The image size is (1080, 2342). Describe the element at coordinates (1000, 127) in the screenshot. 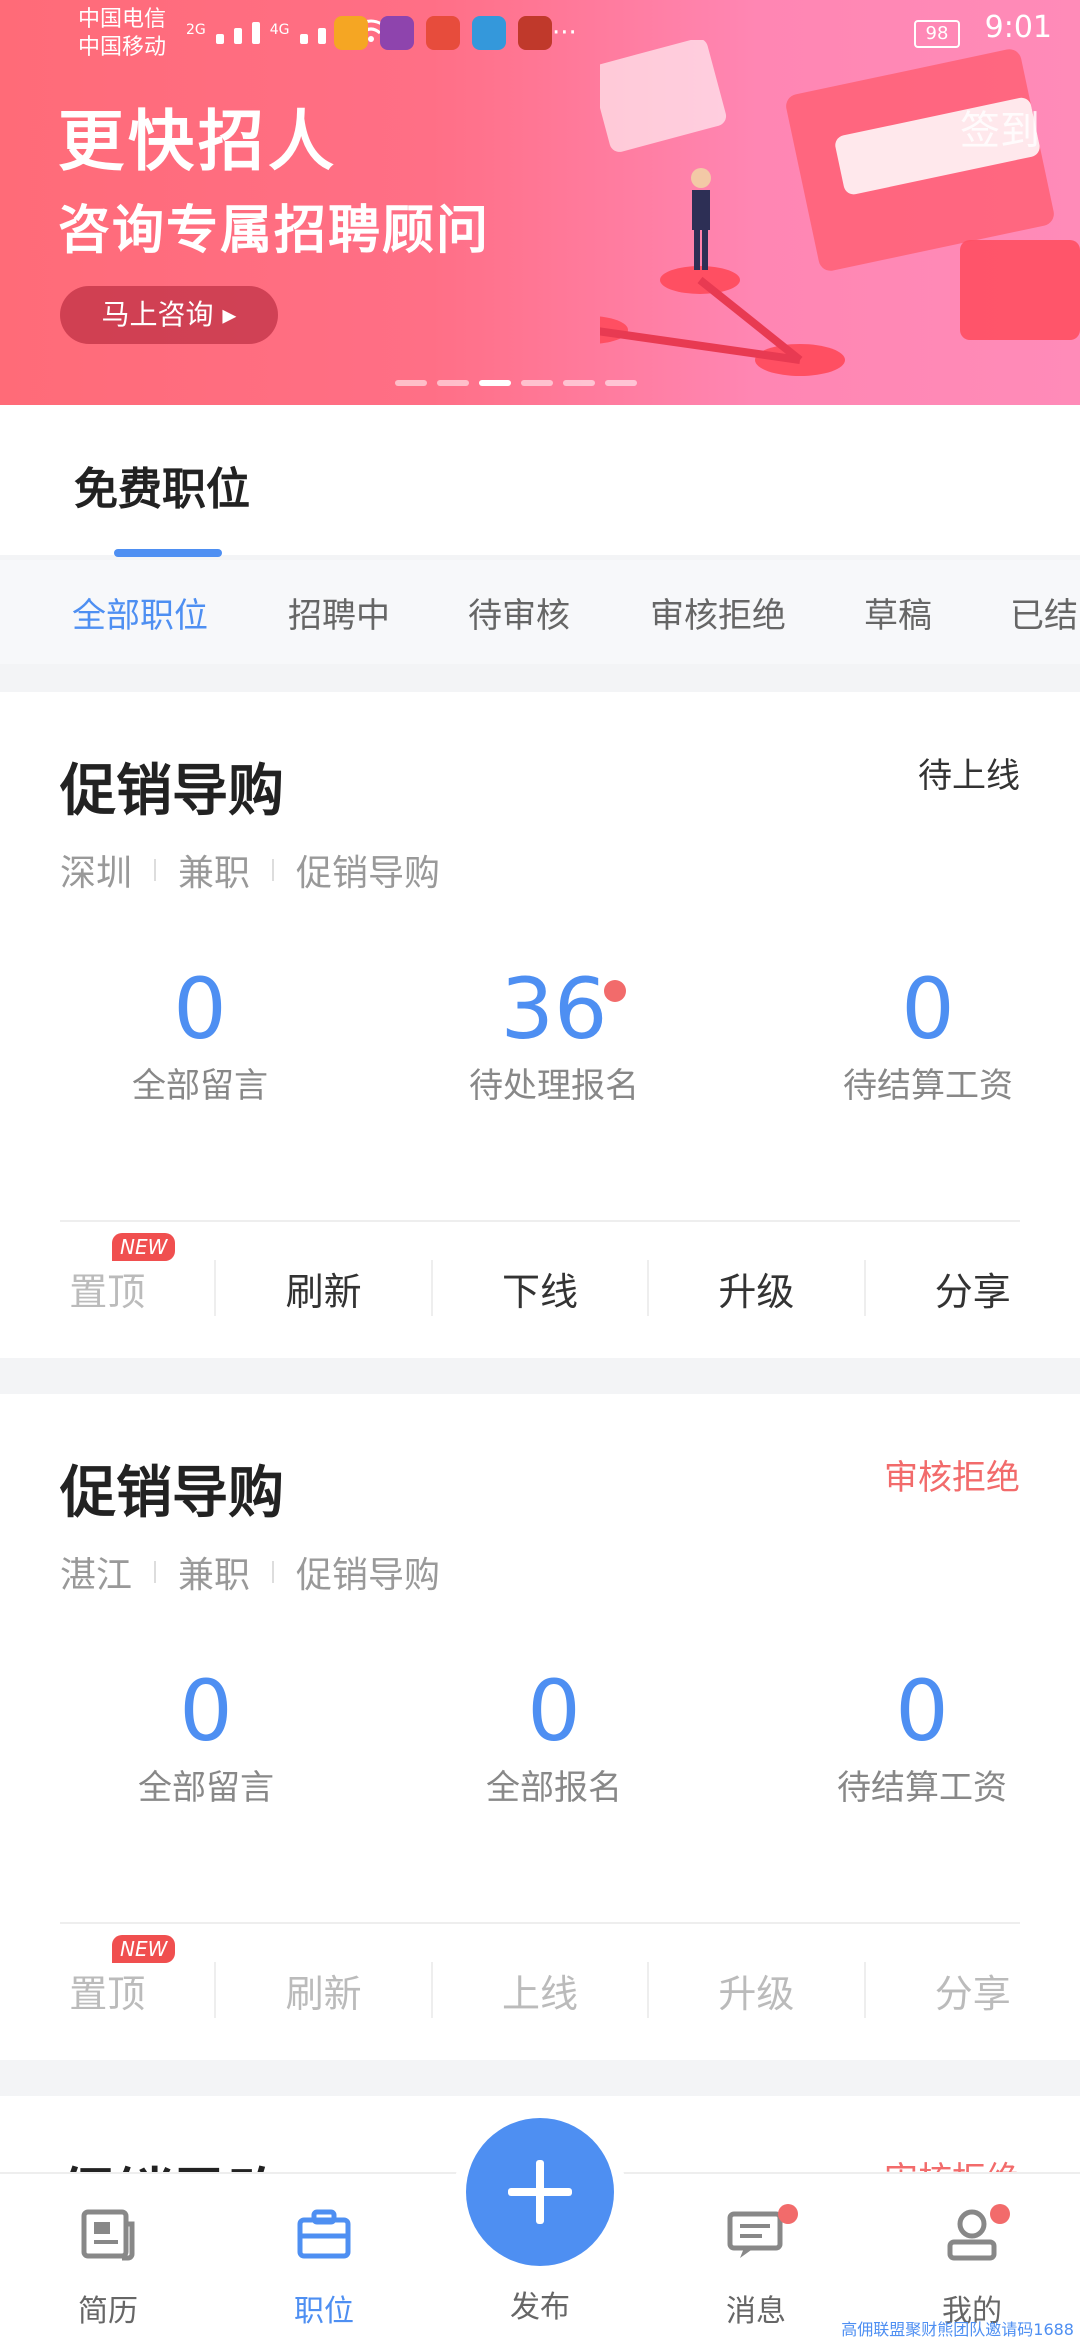

I see `sign-in-button: 签到` at that location.